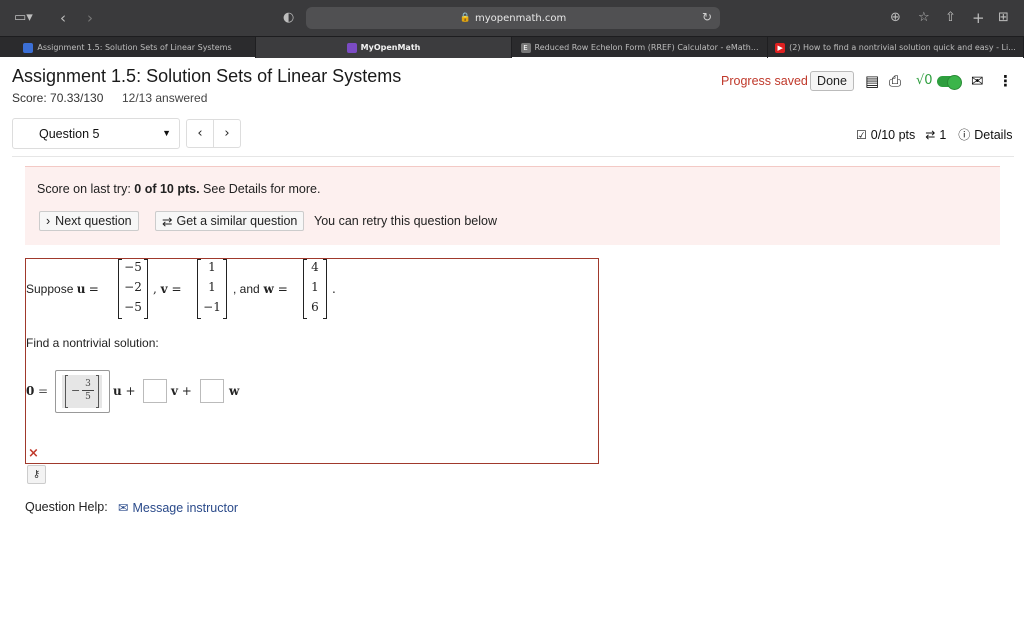 The height and width of the screenshot is (640, 1024). Describe the element at coordinates (949, 82) in the screenshot. I see `math-entry-toggle` at that location.